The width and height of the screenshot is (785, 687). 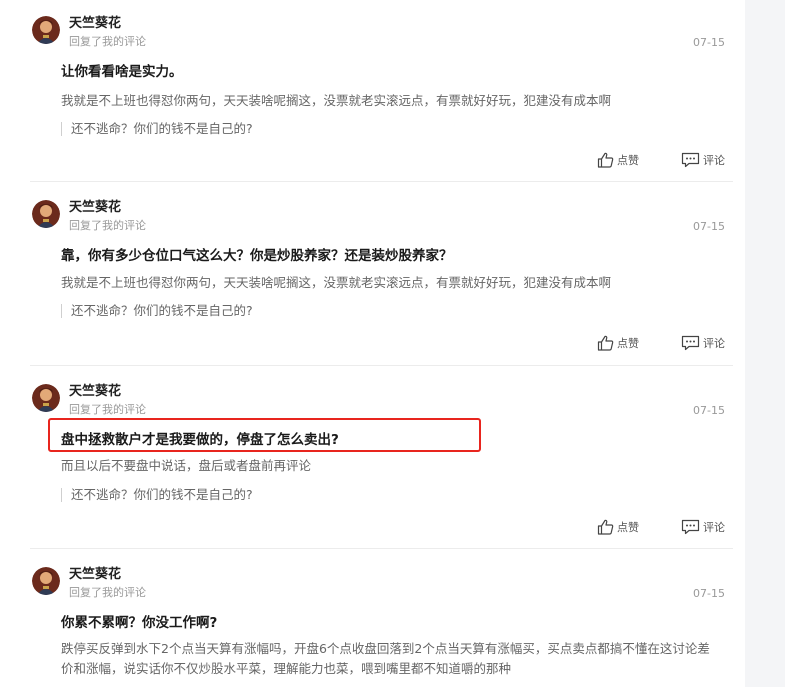 I want to click on side-panel, so click(x=765, y=343).